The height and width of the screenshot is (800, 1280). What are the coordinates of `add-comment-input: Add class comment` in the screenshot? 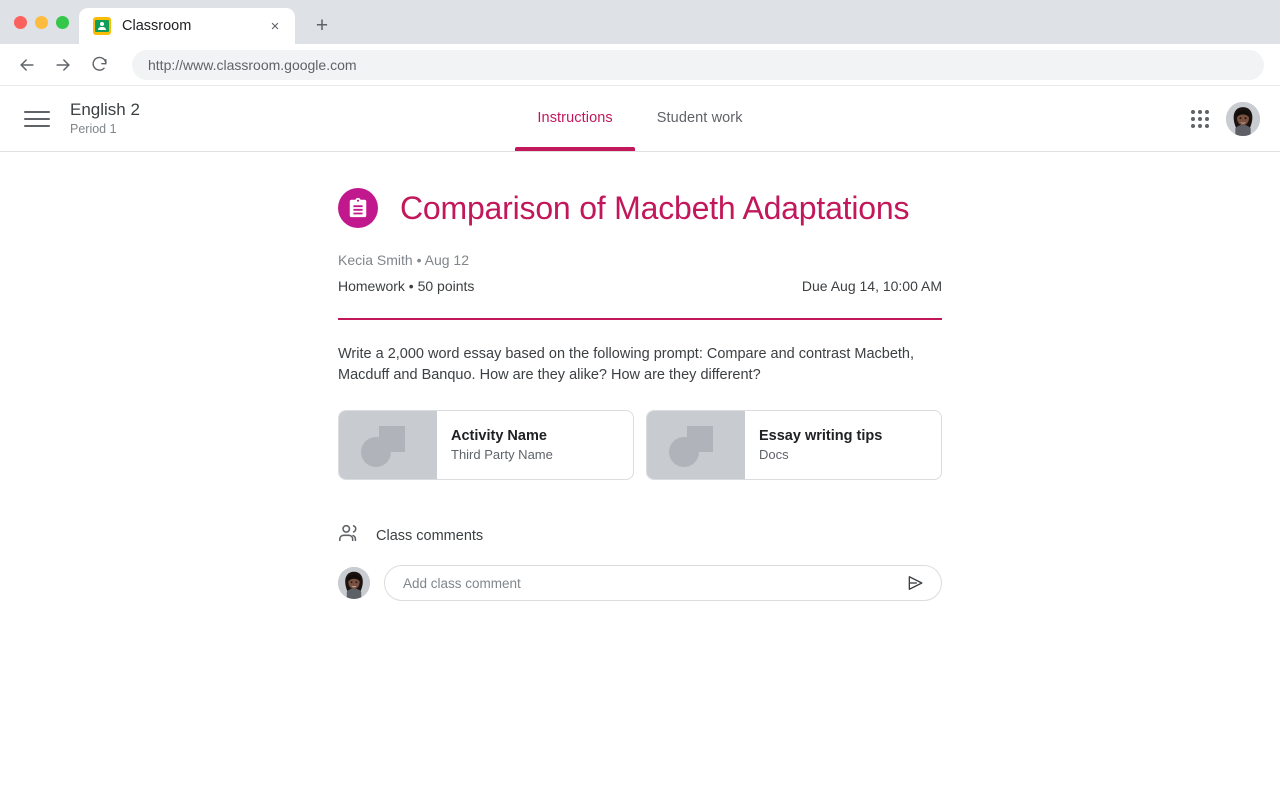 It's located at (663, 583).